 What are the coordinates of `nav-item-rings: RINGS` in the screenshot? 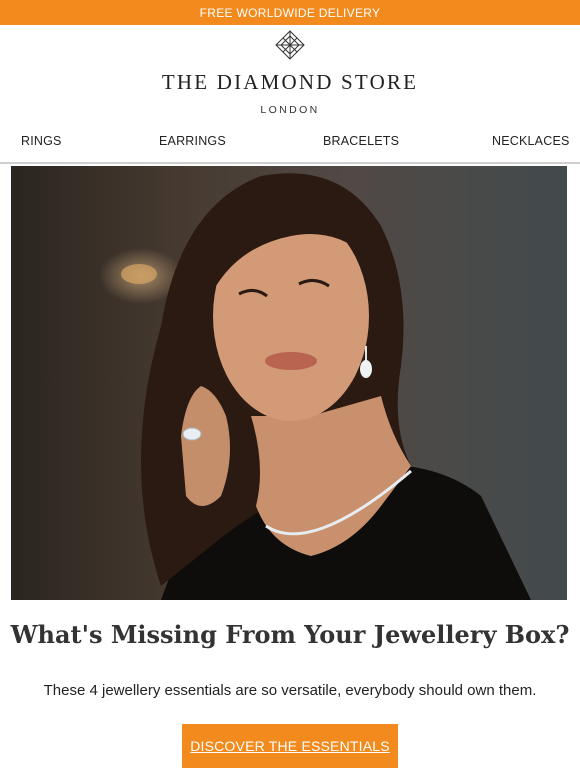 It's located at (41, 141).